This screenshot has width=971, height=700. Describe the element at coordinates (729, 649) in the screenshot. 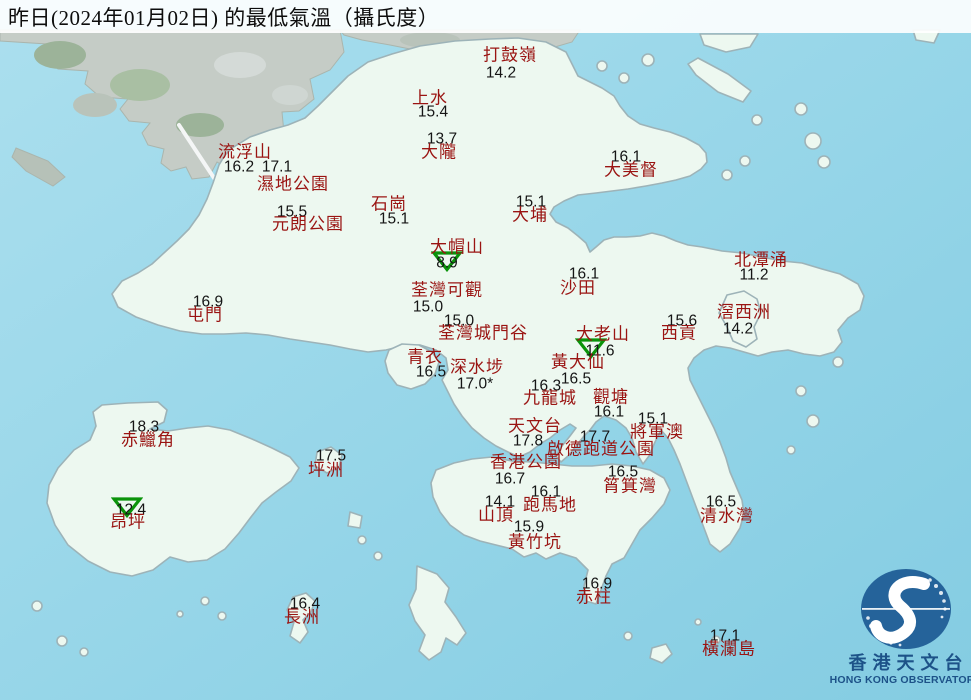

I see `station-name: 橫瀾島` at that location.